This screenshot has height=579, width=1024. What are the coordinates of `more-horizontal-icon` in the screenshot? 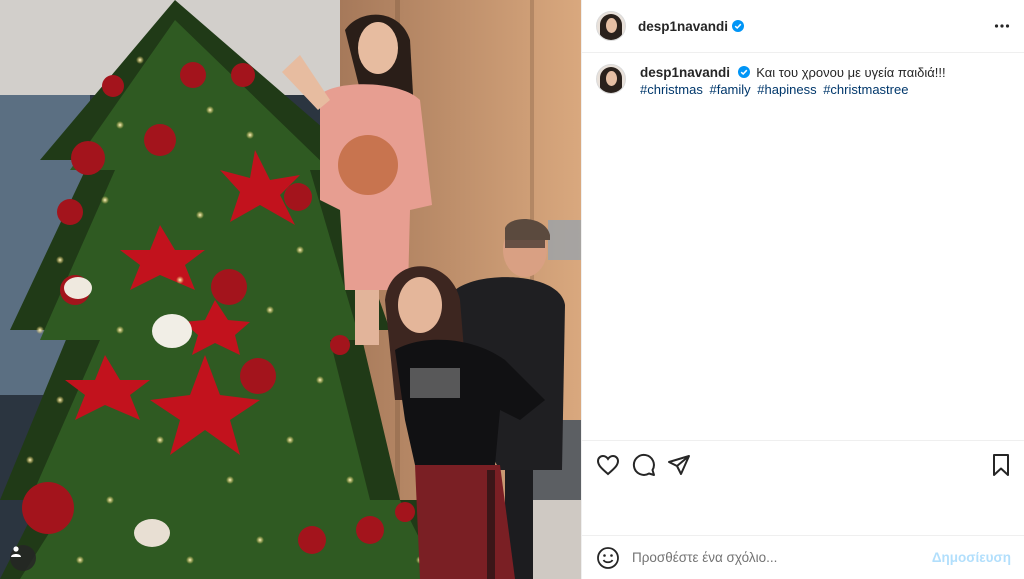 It's located at (1002, 26).